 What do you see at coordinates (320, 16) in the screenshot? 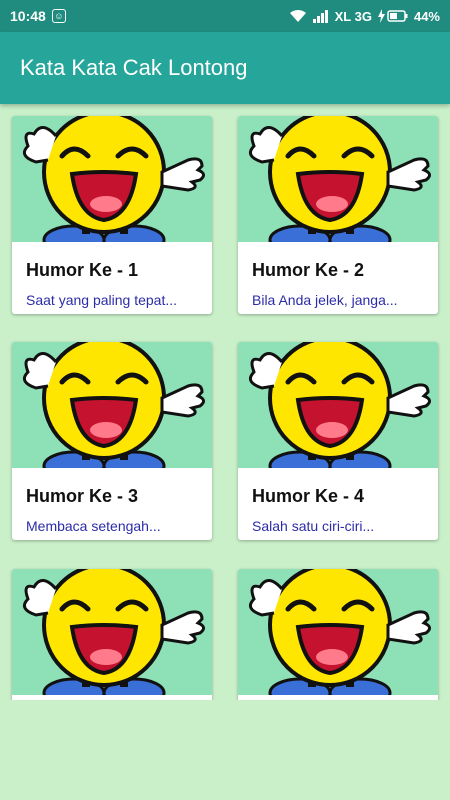
I see `signal-icon` at bounding box center [320, 16].